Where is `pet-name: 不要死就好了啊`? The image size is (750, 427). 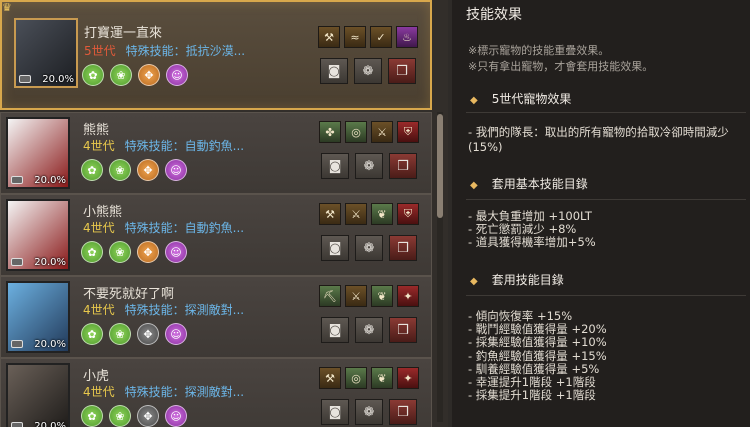
pet-name: 不要死就好了啊 is located at coordinates (129, 294).